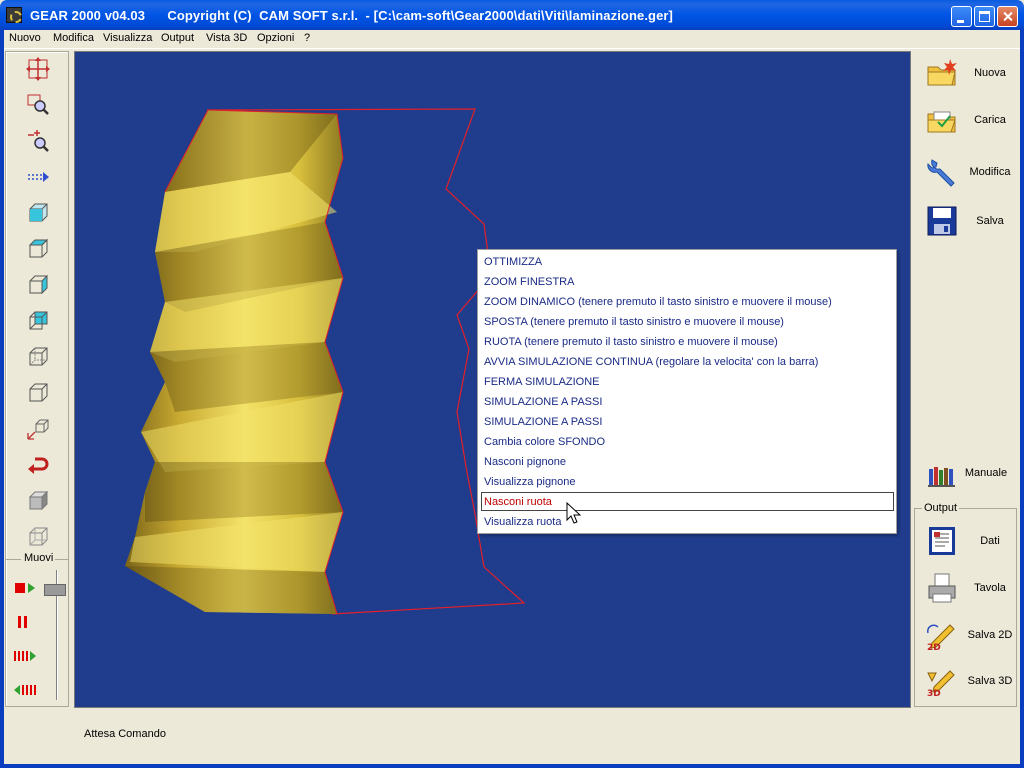  Describe the element at coordinates (125, 734) in the screenshot. I see `status-text: Attesa Comando` at that location.